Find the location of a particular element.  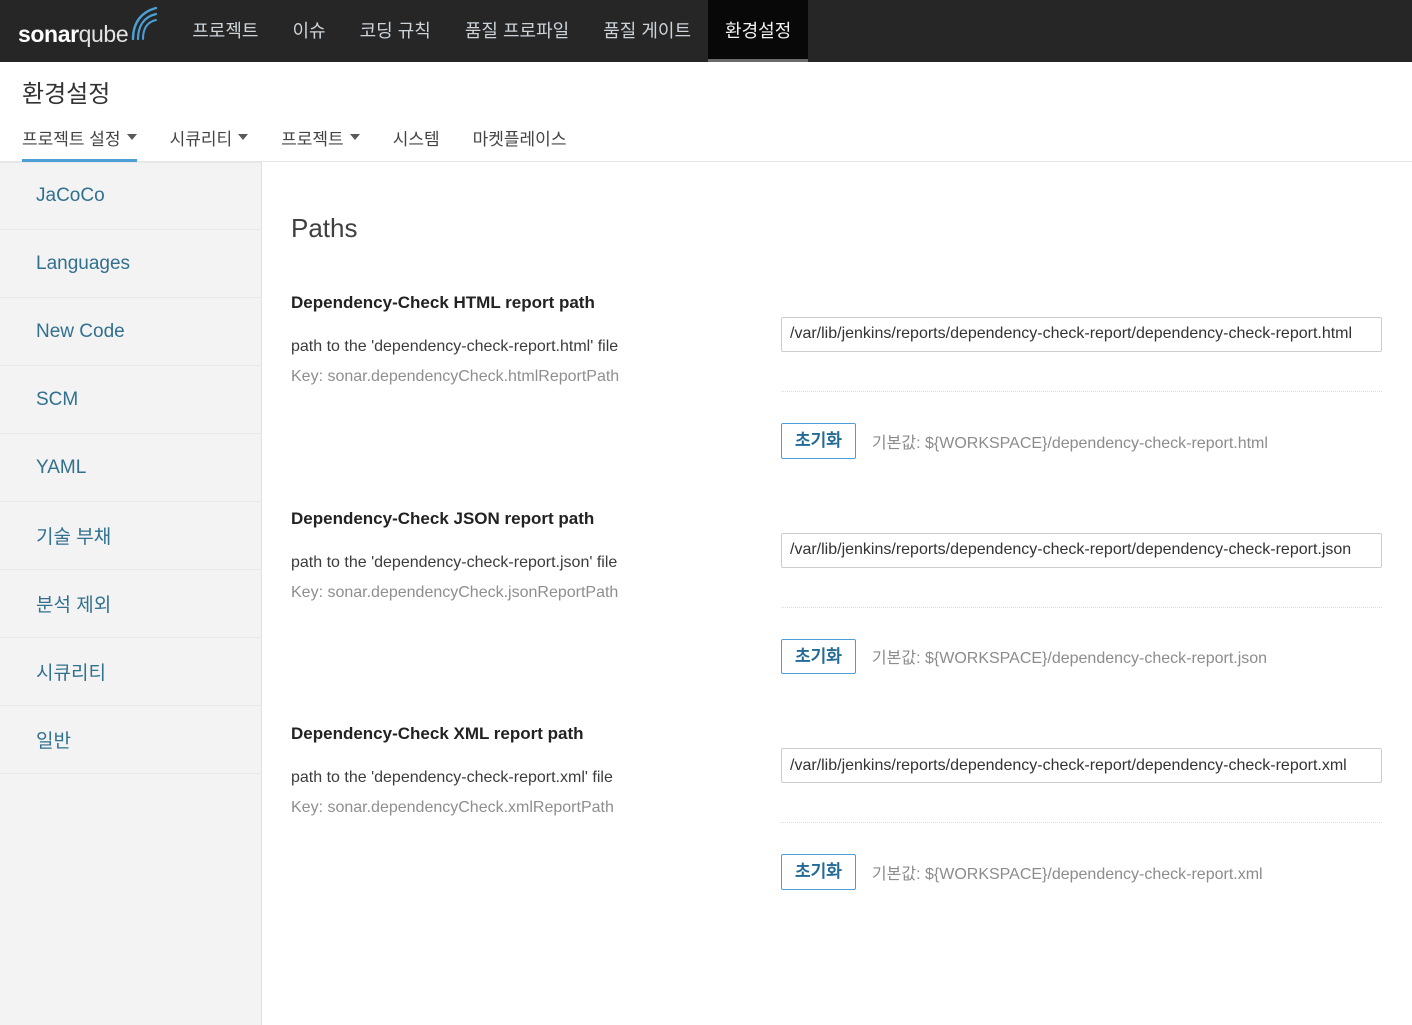

page-header: 환경설정 is located at coordinates (706, 85).